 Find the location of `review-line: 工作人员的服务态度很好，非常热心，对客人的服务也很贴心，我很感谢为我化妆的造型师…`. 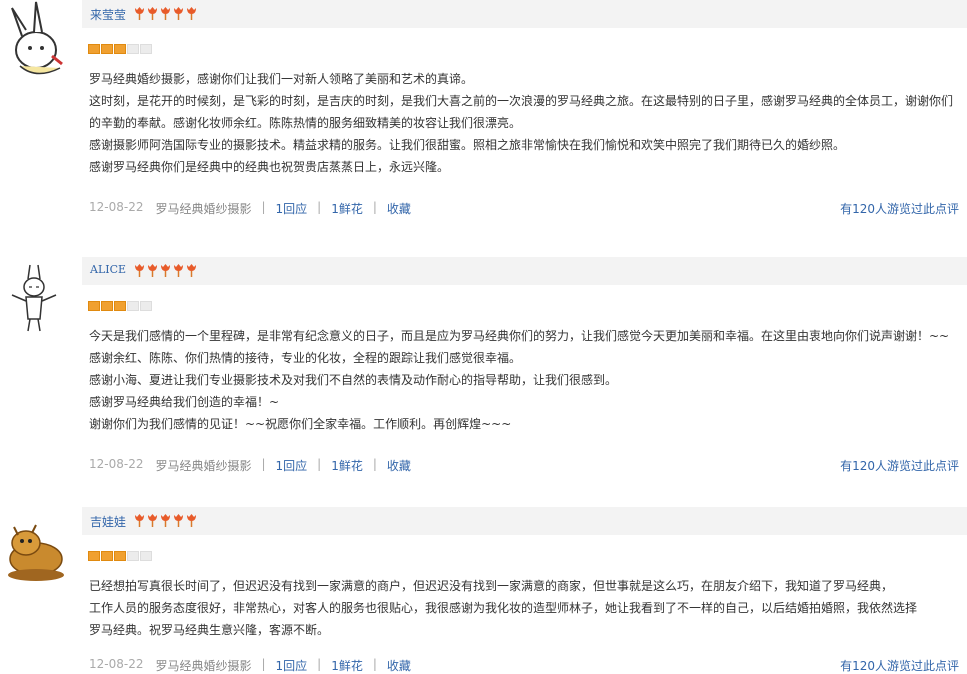

review-line: 工作人员的服务态度很好，非常热心，对客人的服务也很贴心，我很感谢为我化妆的造型师… is located at coordinates (503, 608).